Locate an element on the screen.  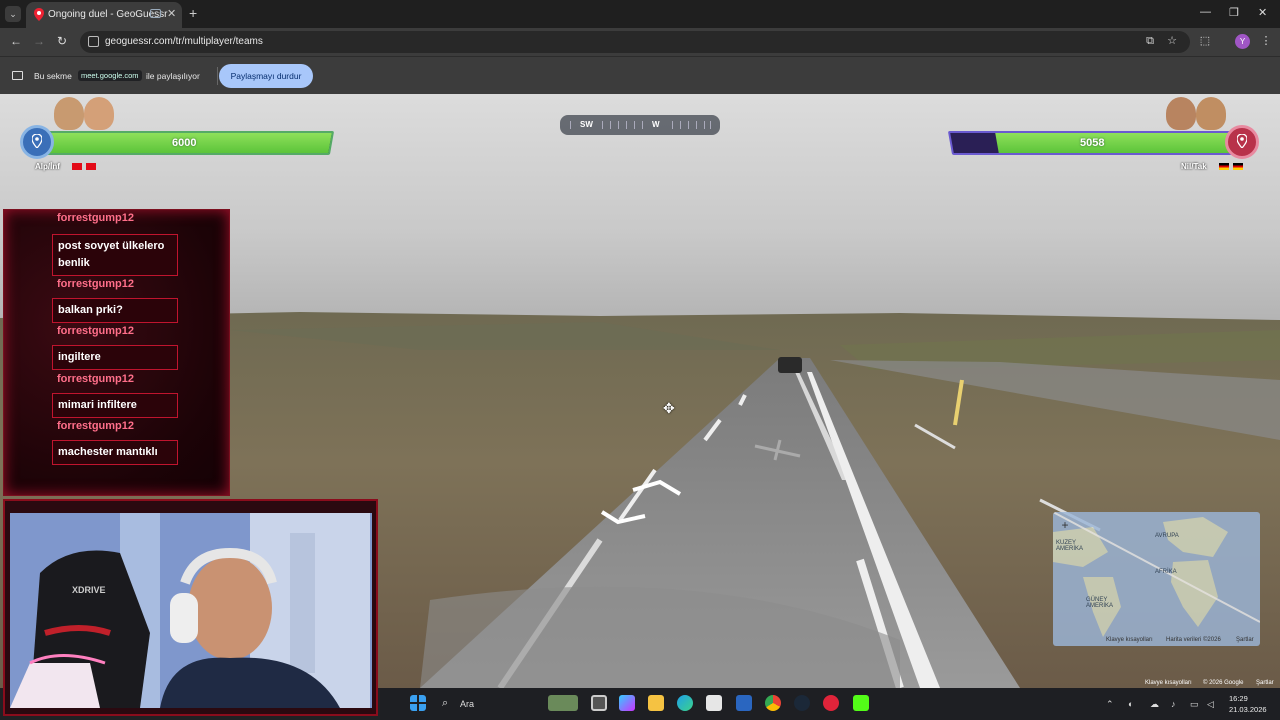
map-zoom-in-icon: + is located at coordinates (1065, 525).